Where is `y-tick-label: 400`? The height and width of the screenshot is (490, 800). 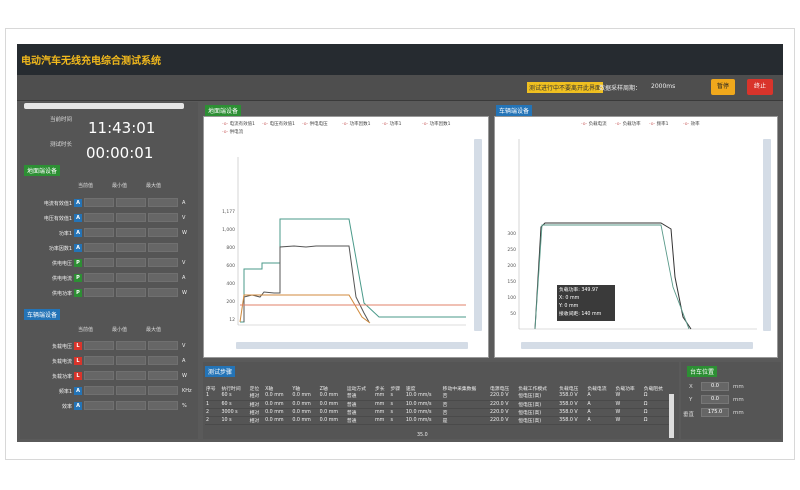
y-tick-label: 400 is located at coordinates (230, 284).